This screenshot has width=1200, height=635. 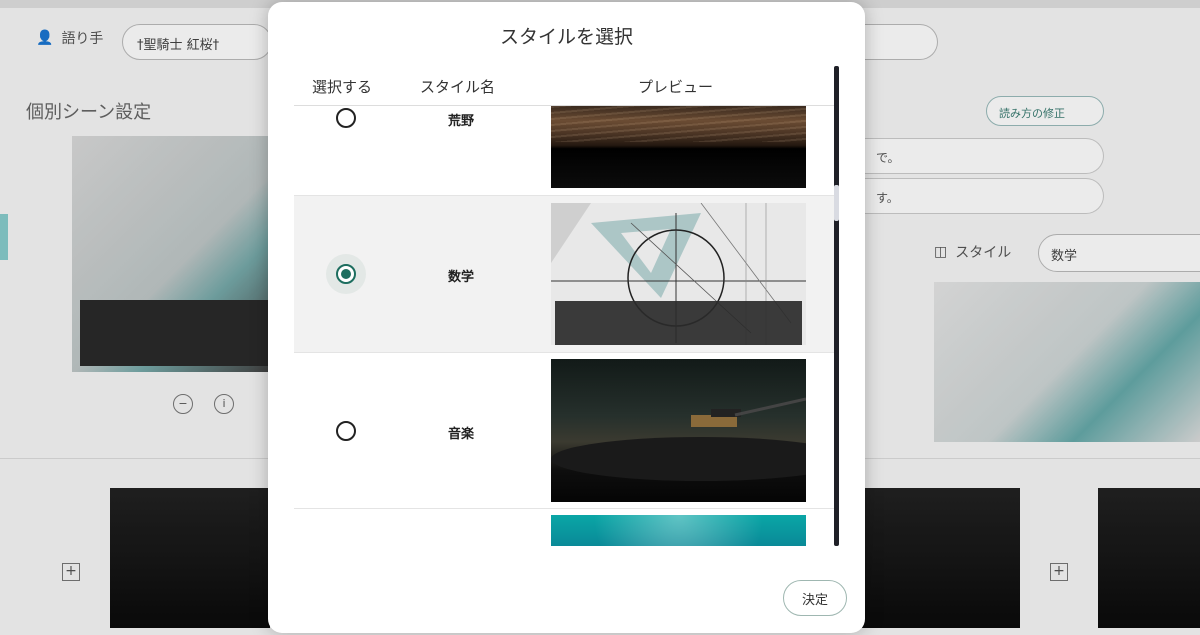 I want to click on style-name: 荒野, so click(x=460, y=121).